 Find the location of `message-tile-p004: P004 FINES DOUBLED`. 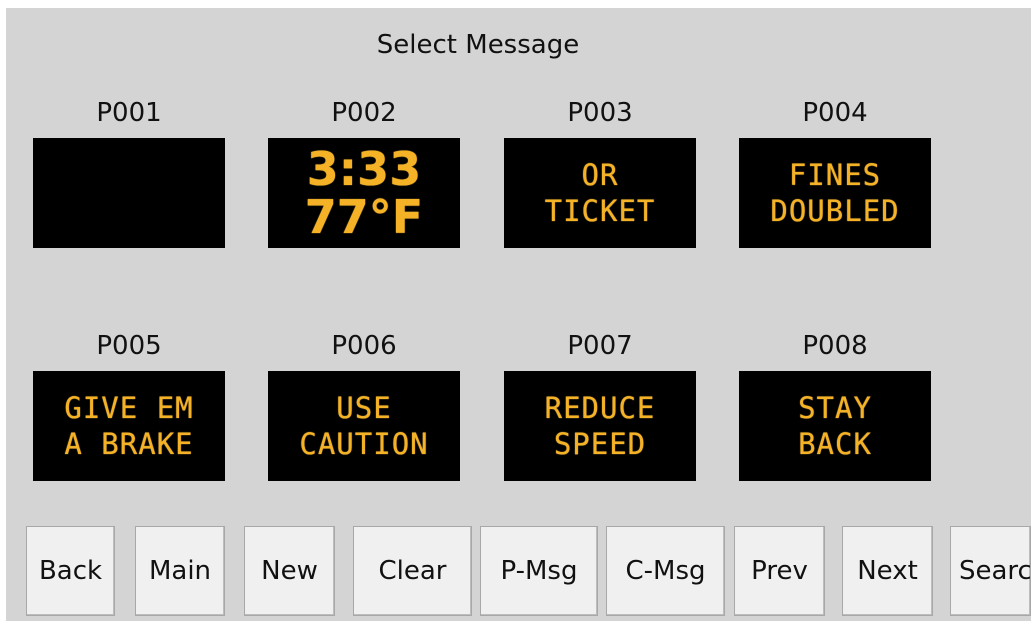

message-tile-p004: P004 FINES DOUBLED is located at coordinates (835, 173).